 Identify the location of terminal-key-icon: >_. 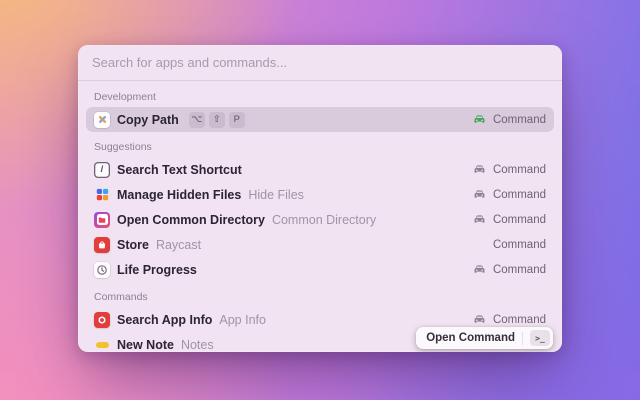
(540, 338).